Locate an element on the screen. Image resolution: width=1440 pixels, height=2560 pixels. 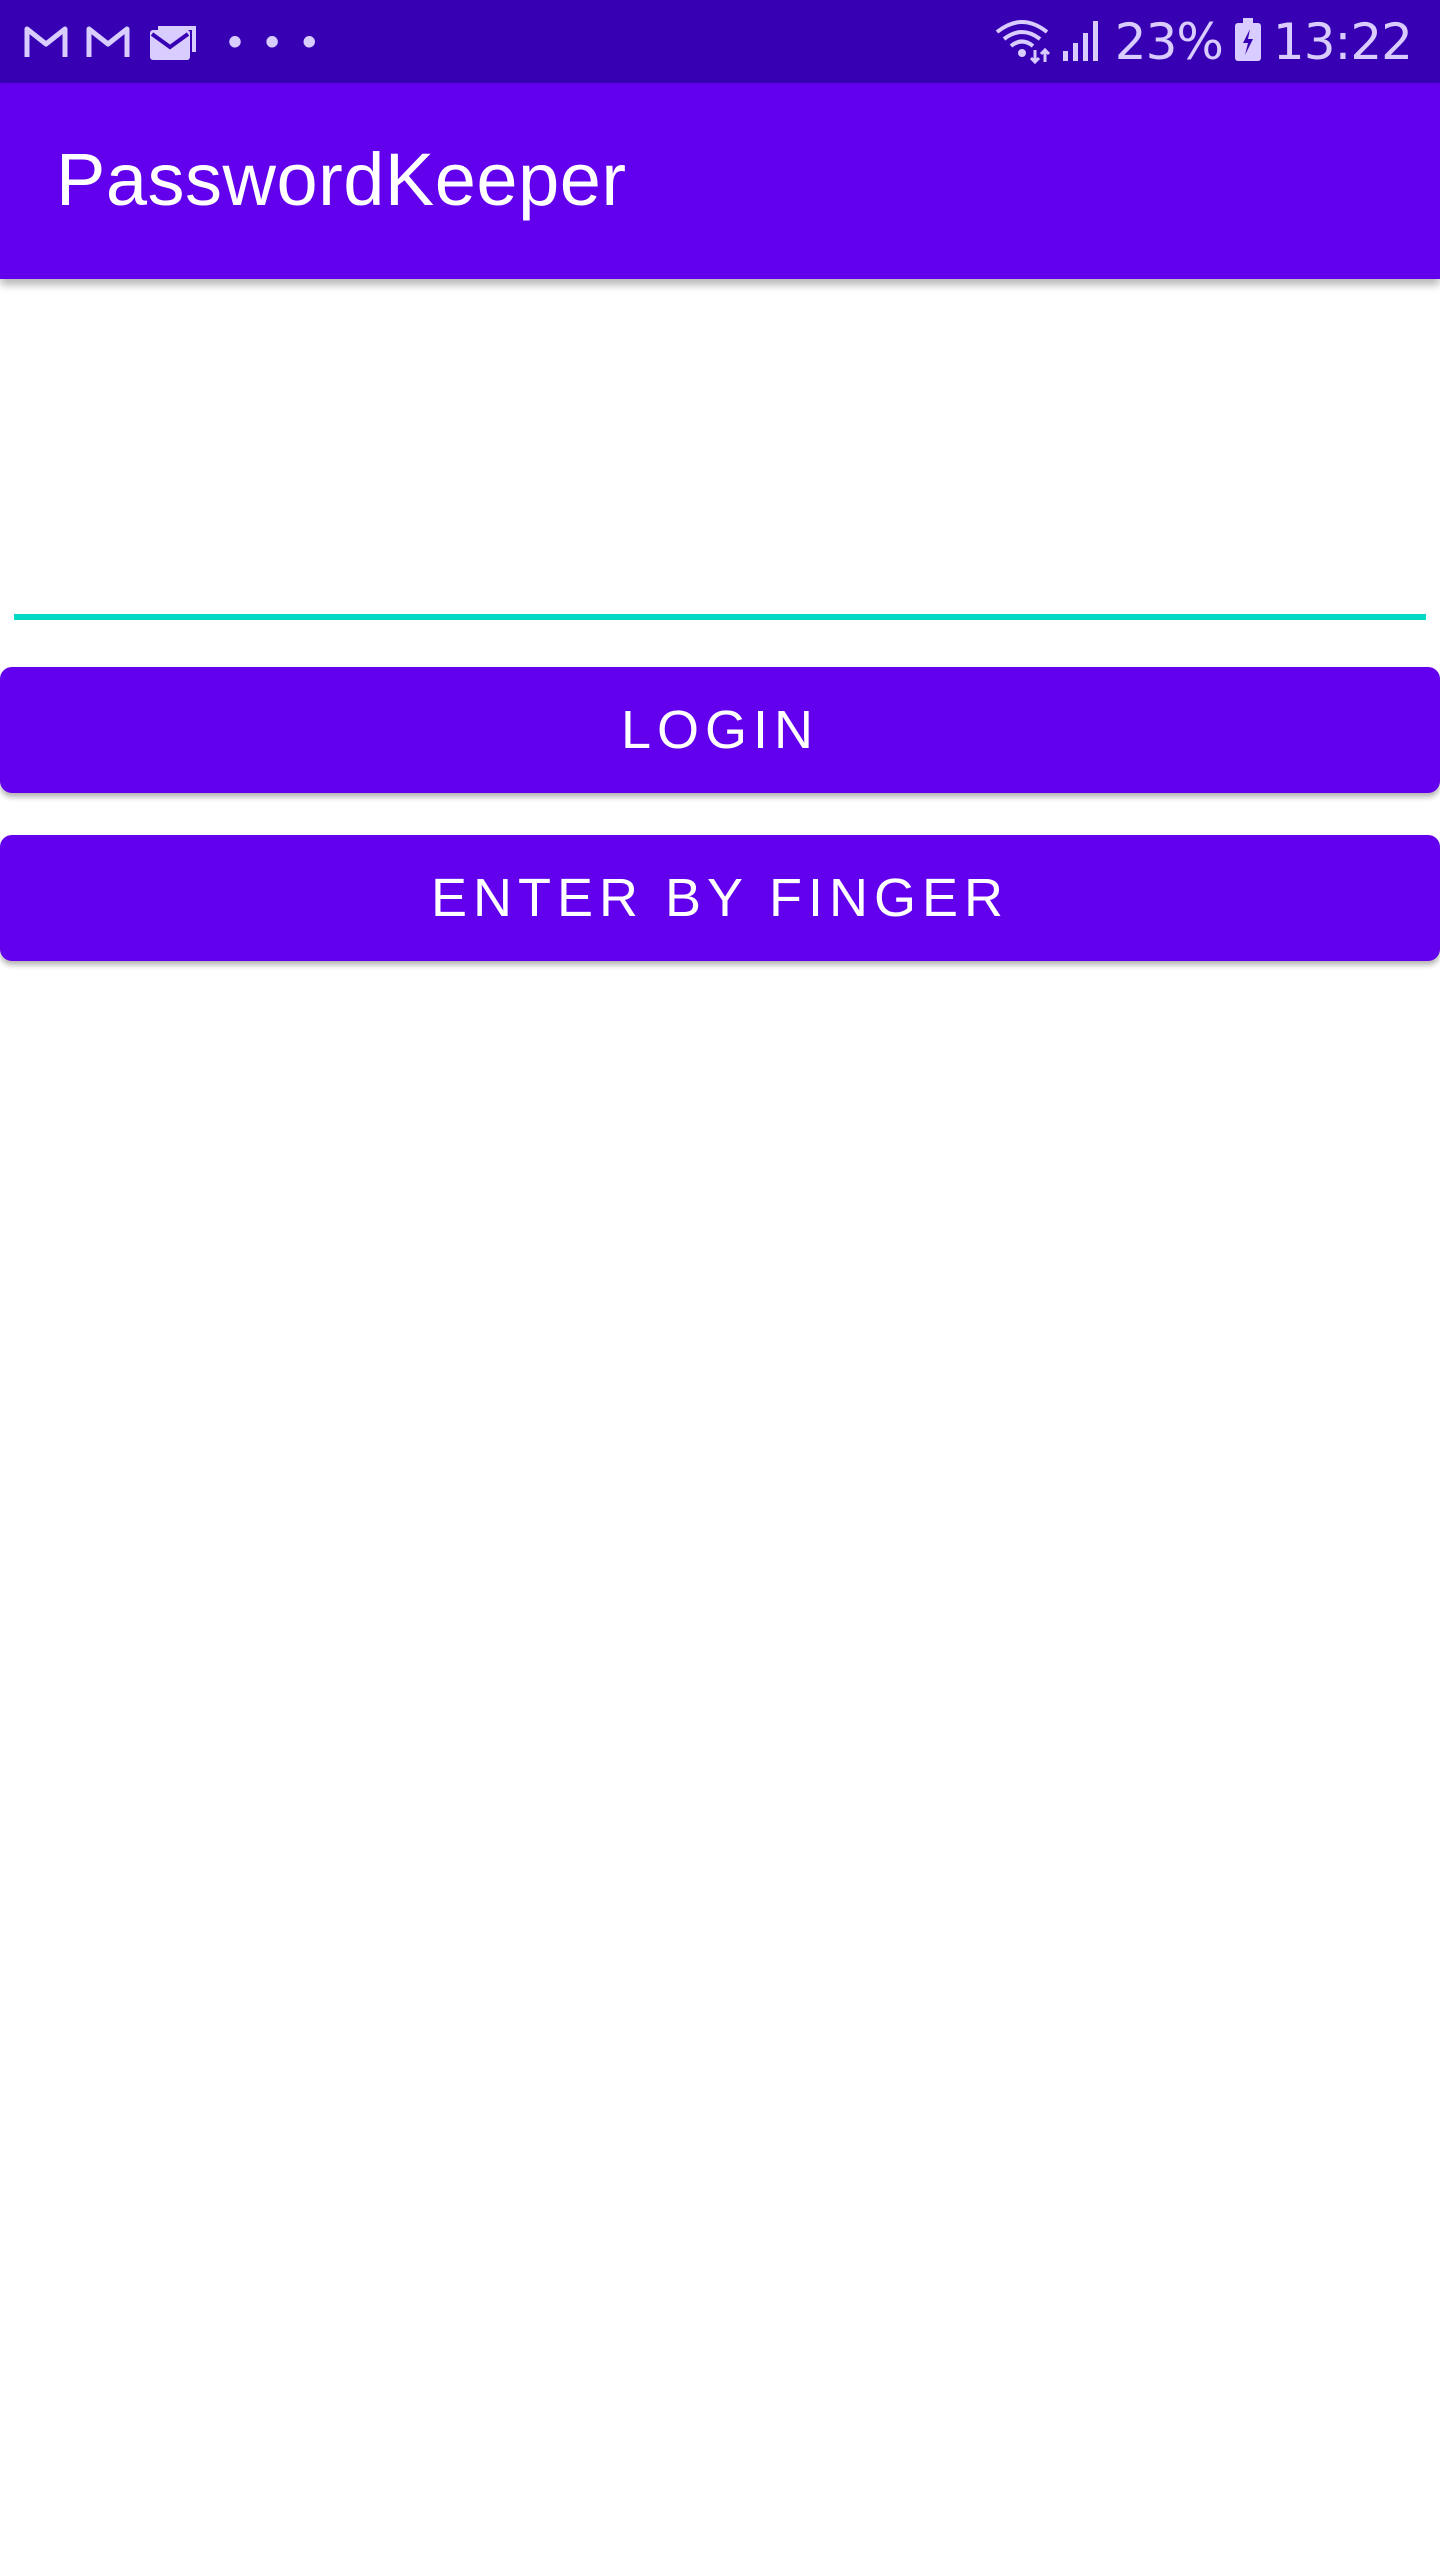
battery-percentage: 23% is located at coordinates (1169, 42).